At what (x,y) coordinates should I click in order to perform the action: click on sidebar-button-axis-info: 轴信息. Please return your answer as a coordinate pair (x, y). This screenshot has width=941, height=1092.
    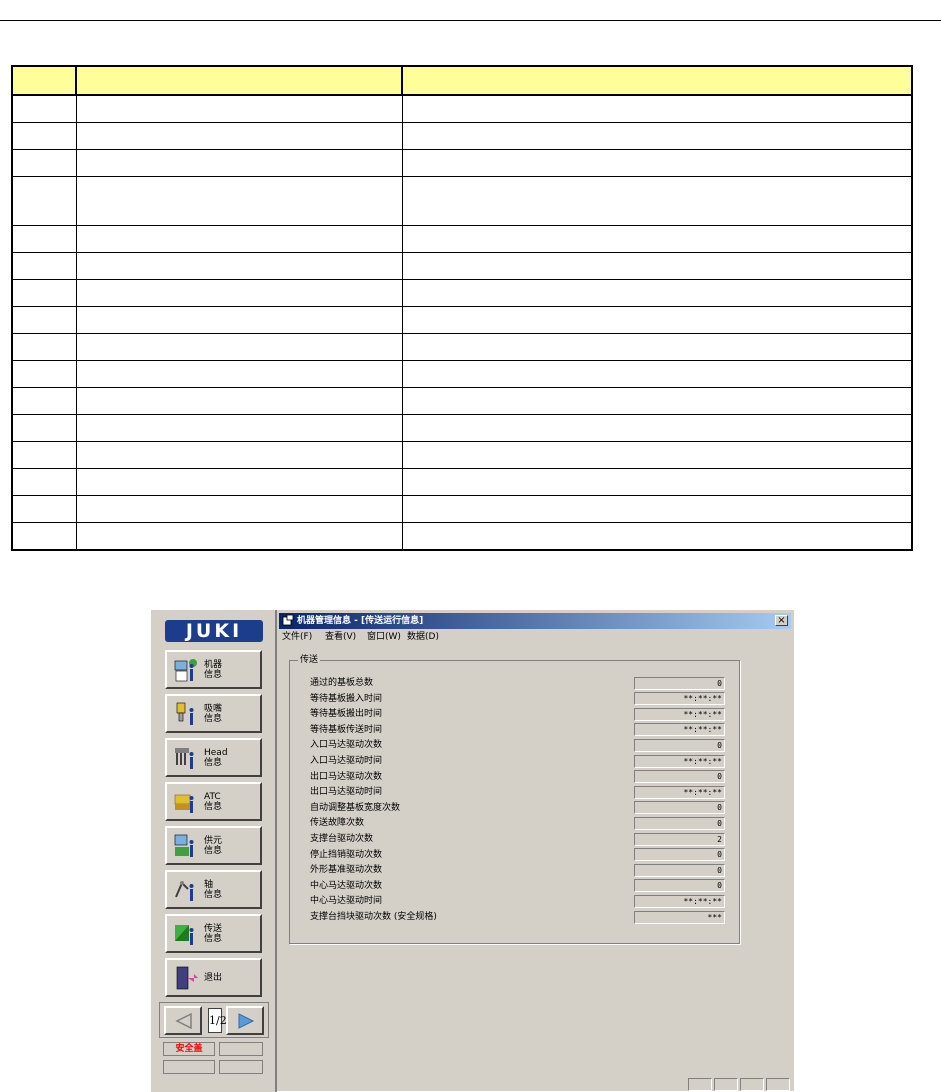
    Looking at the image, I should click on (213, 889).